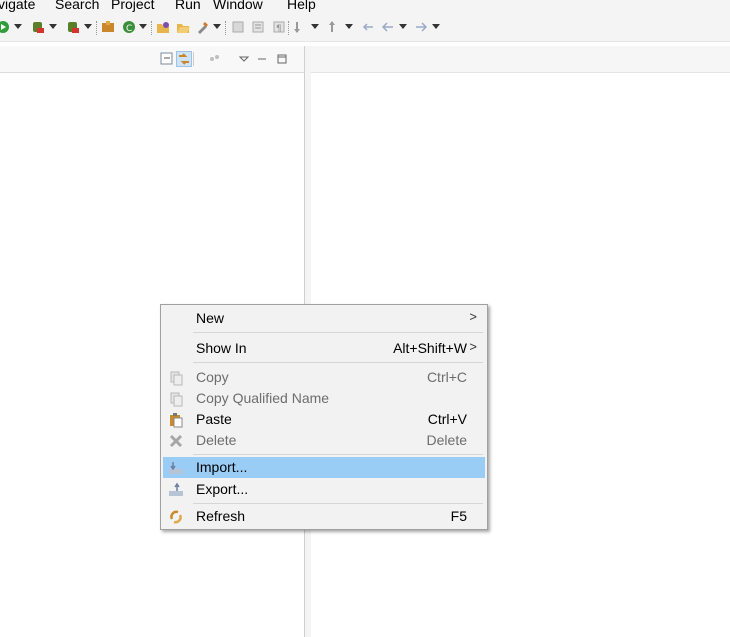 The width and height of the screenshot is (730, 637). Describe the element at coordinates (458, 516) in the screenshot. I see `menu-item-shortcut: F5` at that location.